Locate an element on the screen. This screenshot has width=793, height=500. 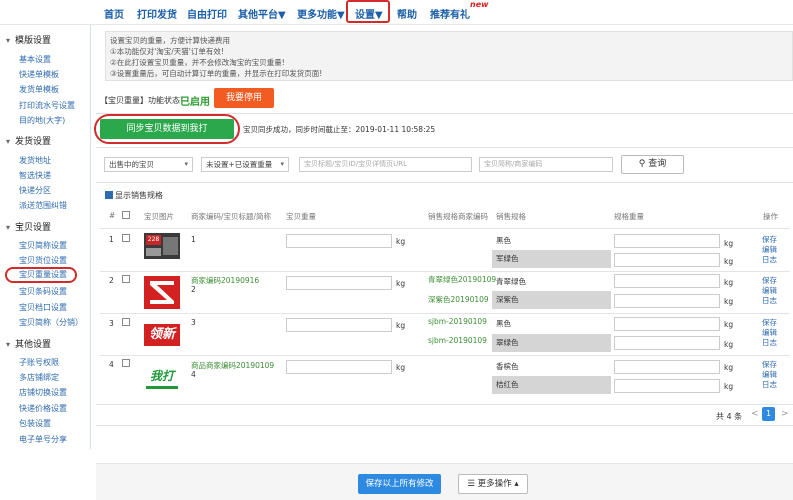
sidebar-item-stall: 宝贝档口设置 is located at coordinates (43, 307).